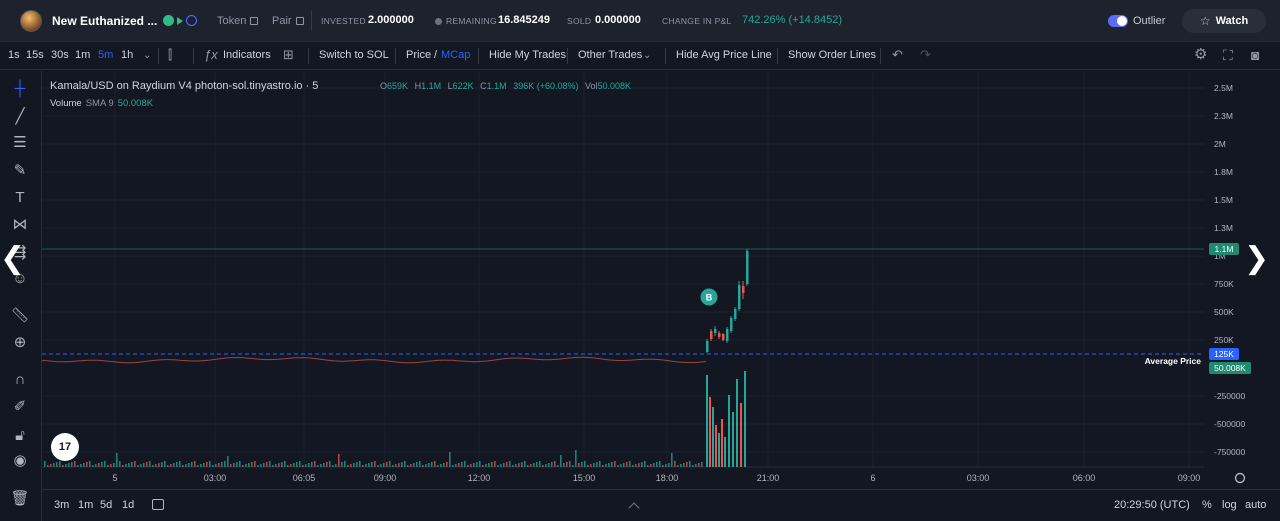 The image size is (1280, 521). I want to click on x-axis-tick-label: 6, so click(872, 478).